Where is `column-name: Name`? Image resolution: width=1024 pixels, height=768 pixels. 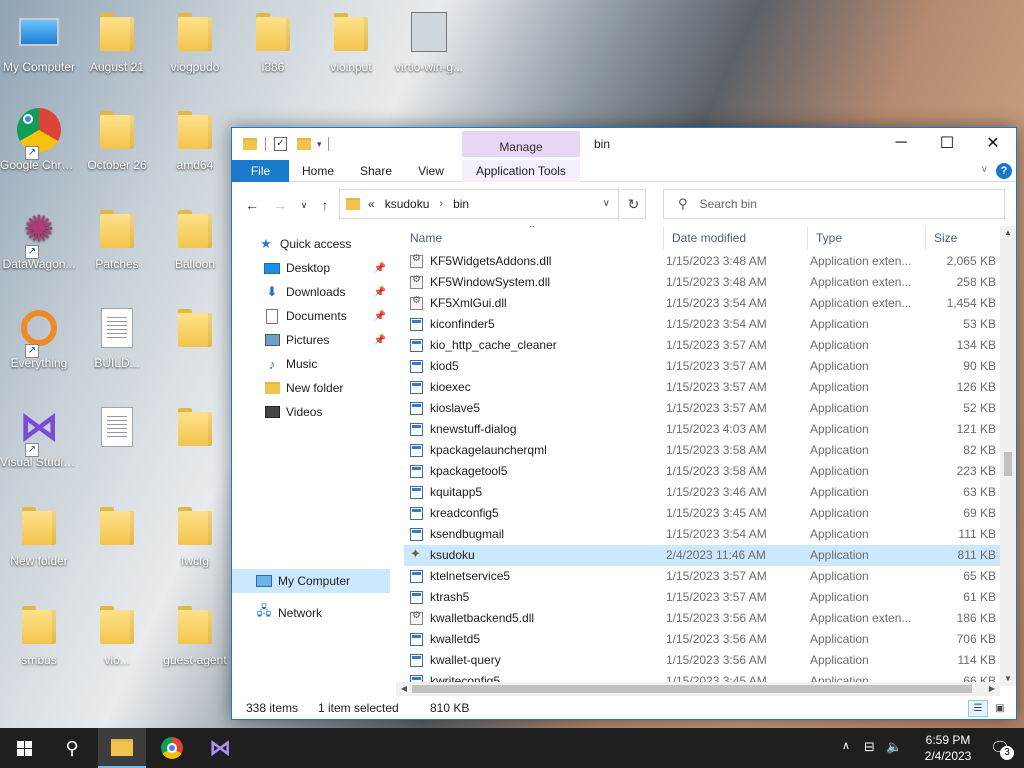
column-name: Name is located at coordinates (533, 238).